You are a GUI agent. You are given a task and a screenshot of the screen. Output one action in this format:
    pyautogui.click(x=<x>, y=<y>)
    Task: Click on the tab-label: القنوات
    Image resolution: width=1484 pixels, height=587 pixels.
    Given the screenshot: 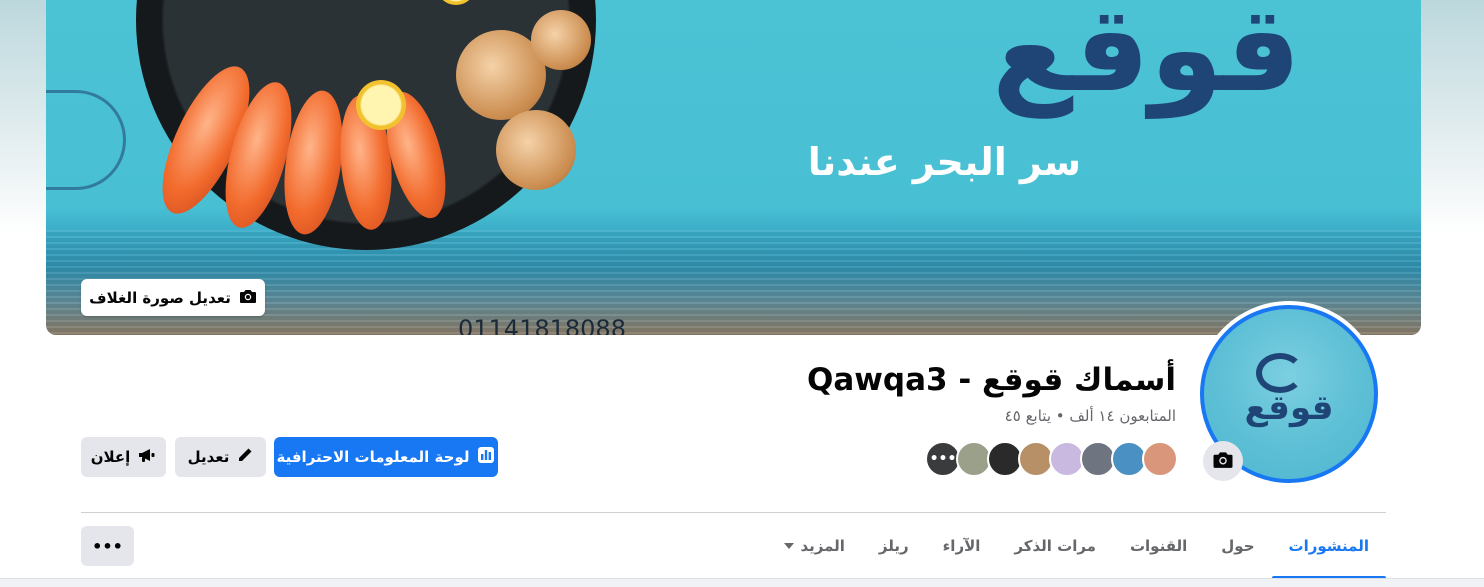 What is the action you would take?
    pyautogui.click(x=1158, y=546)
    